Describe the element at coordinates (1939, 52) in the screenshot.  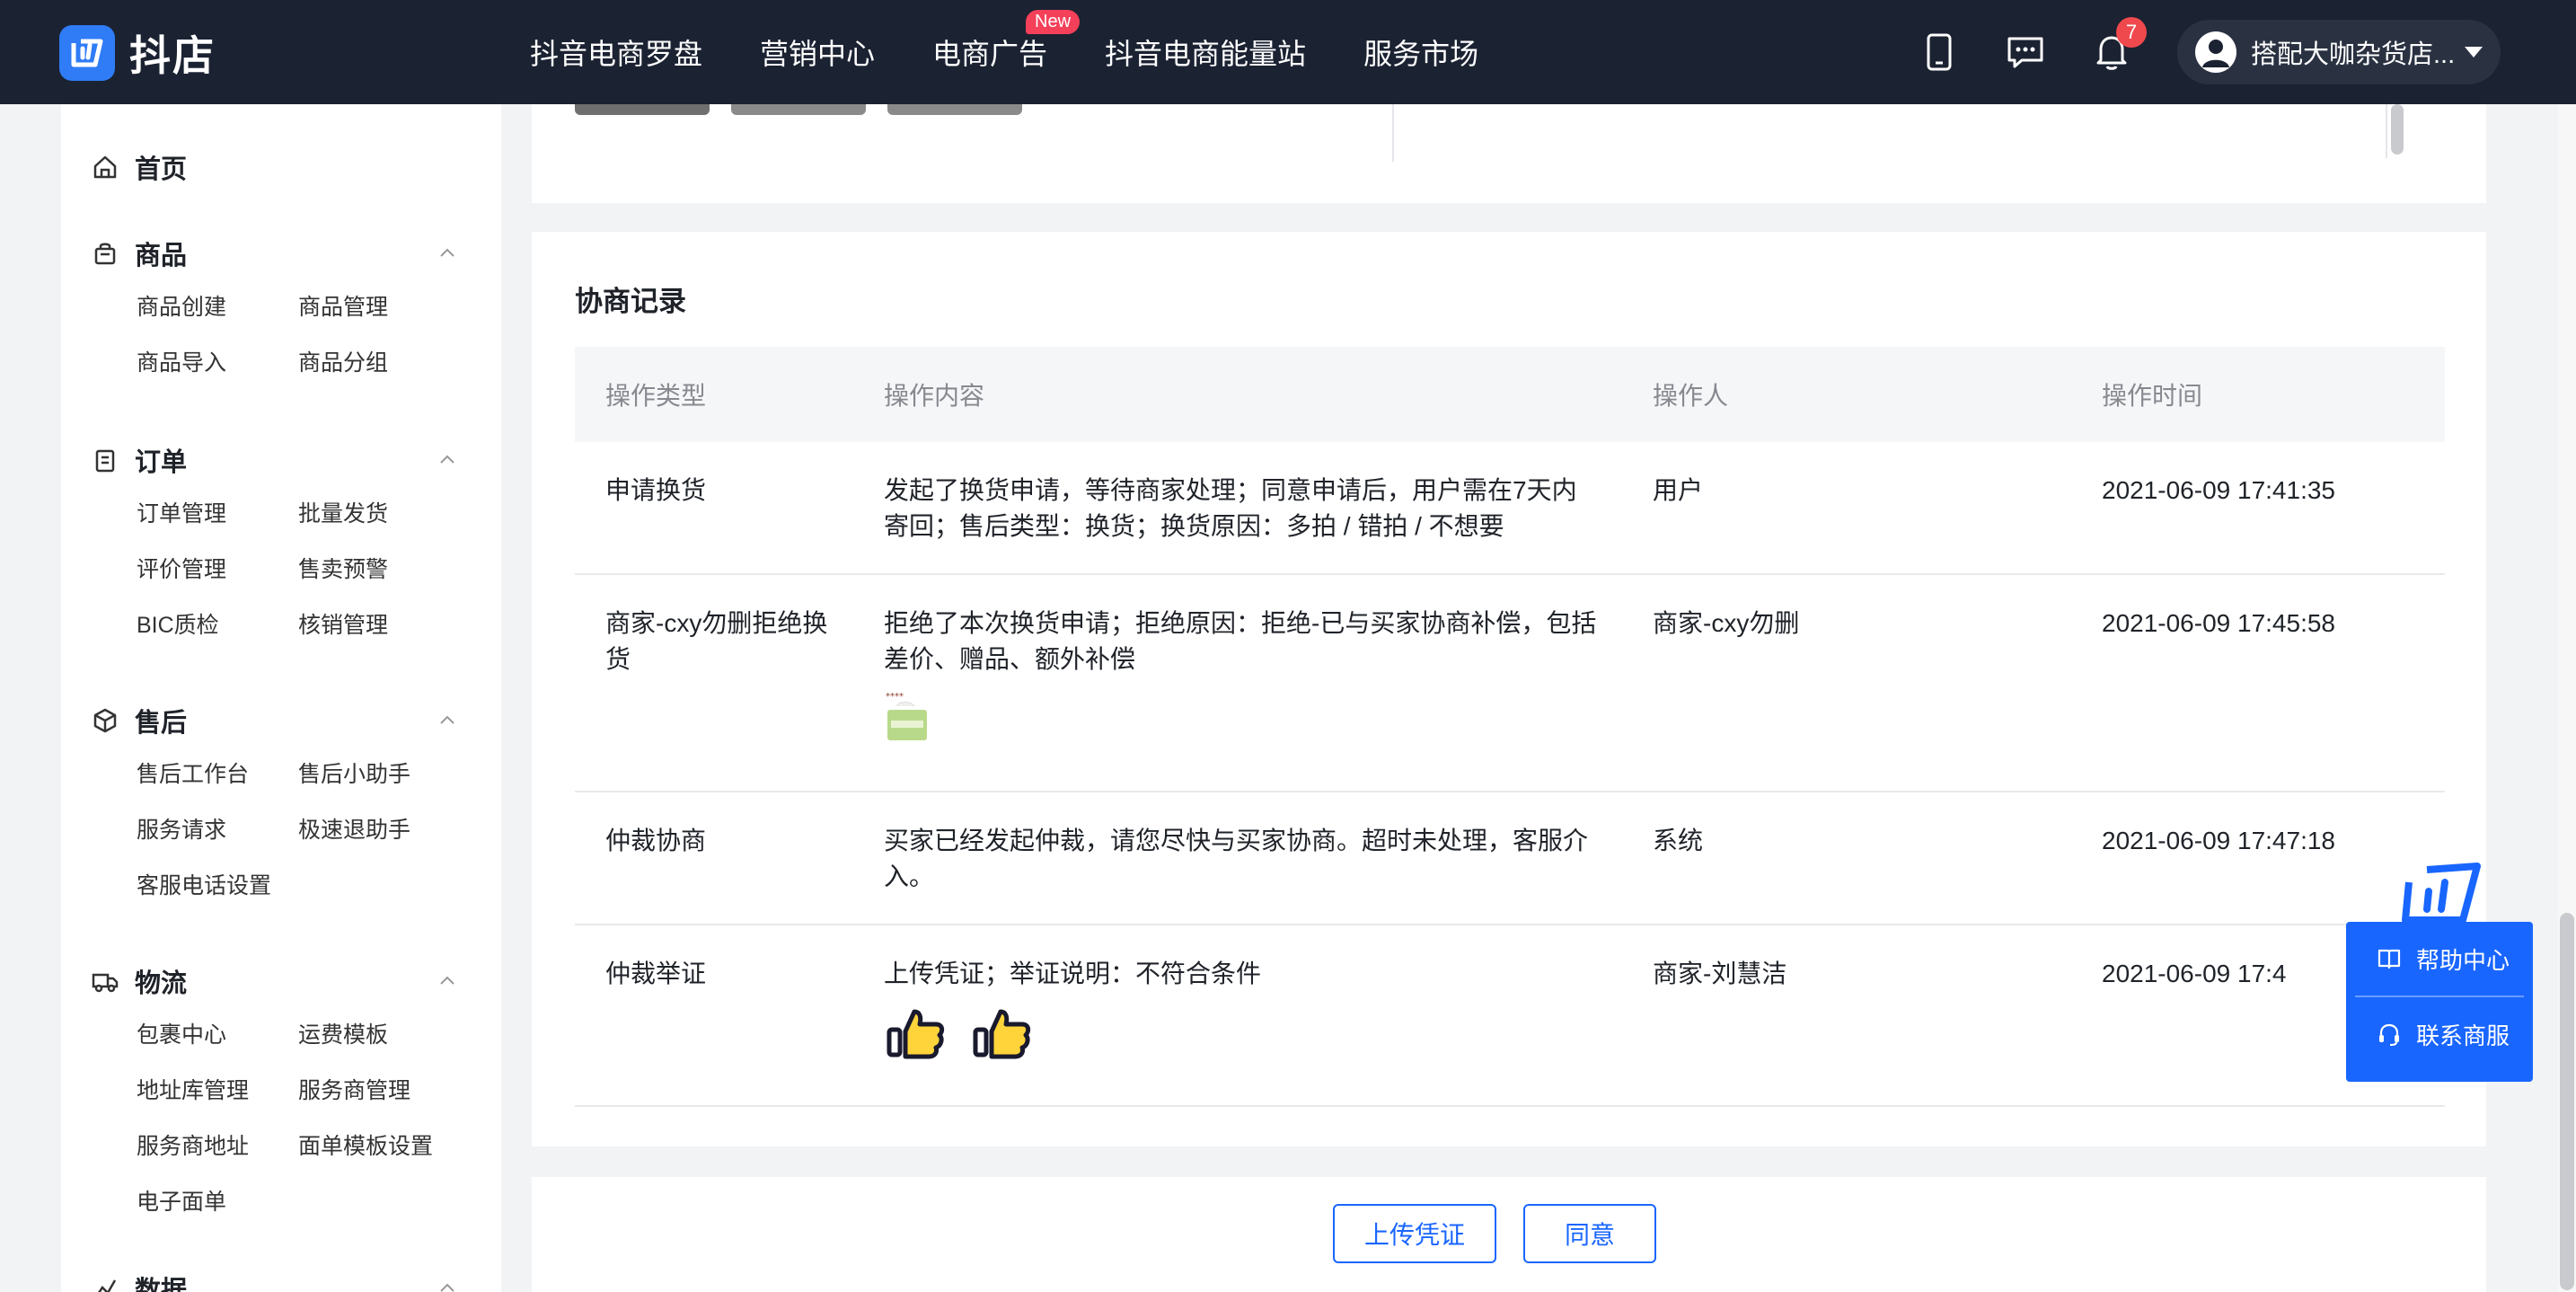
I see `phone-icon` at that location.